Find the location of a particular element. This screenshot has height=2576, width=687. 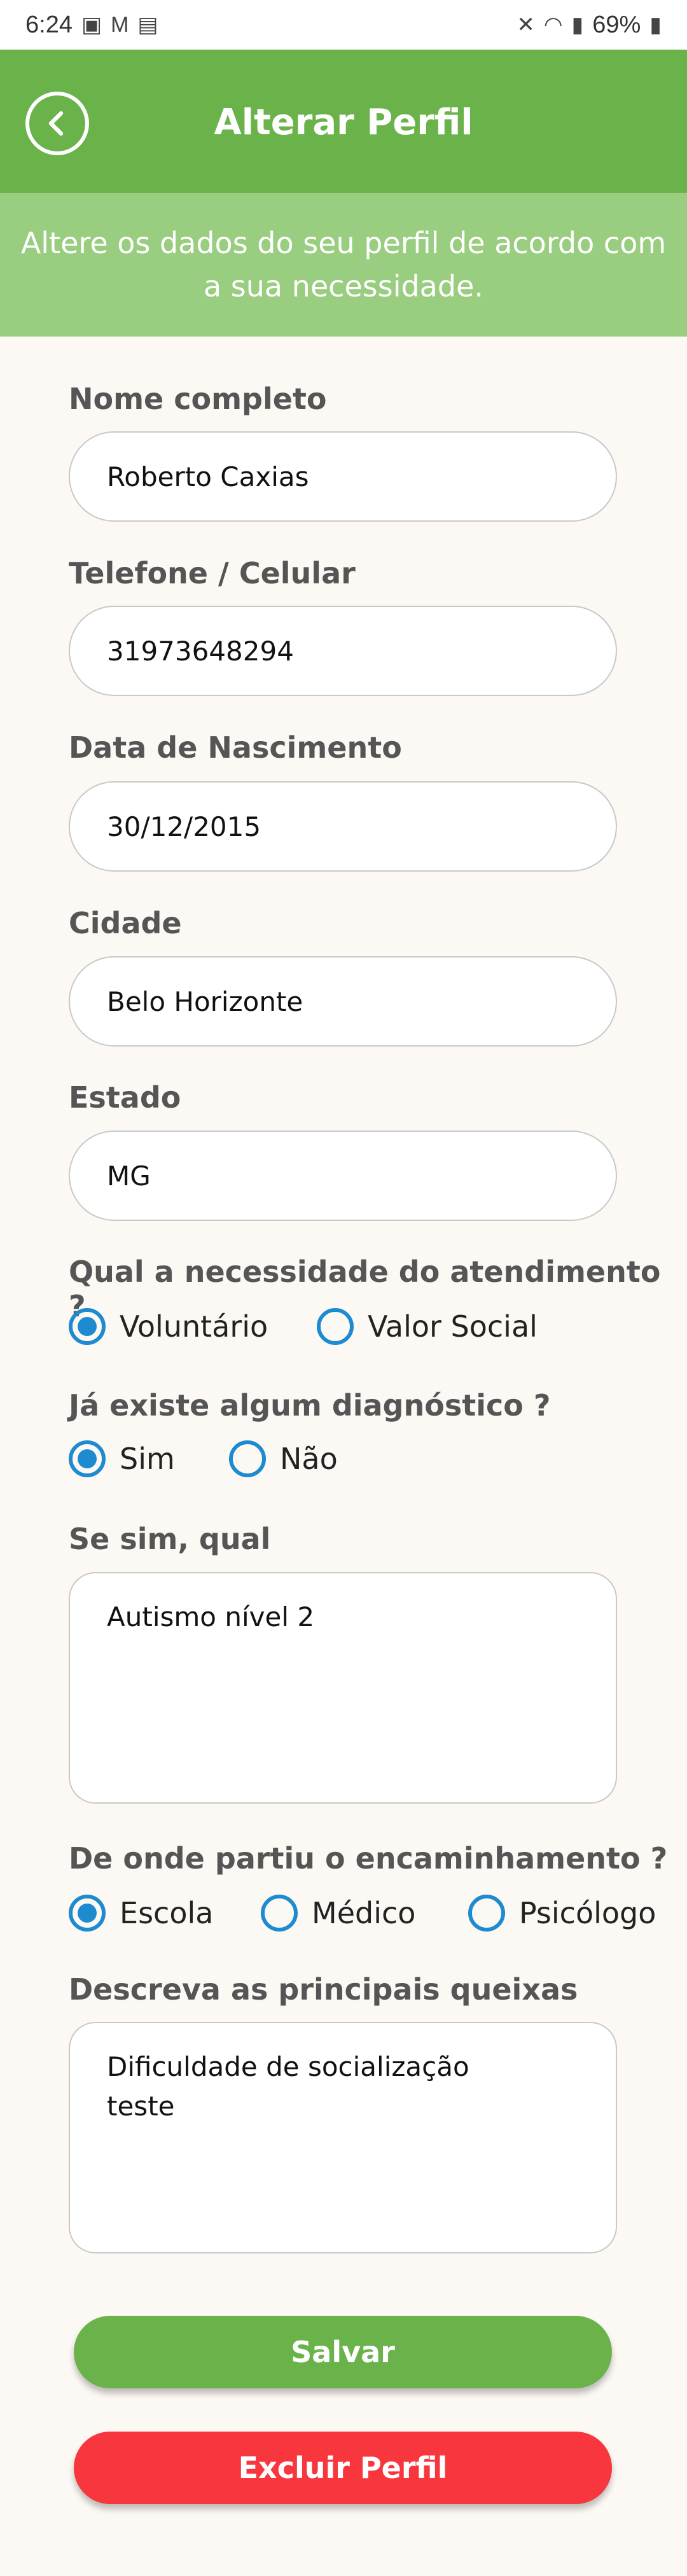

status-bar: 6:24 ▣ M ▤ ✕ ◠ ▮ 69% ▮ is located at coordinates (343, 25).